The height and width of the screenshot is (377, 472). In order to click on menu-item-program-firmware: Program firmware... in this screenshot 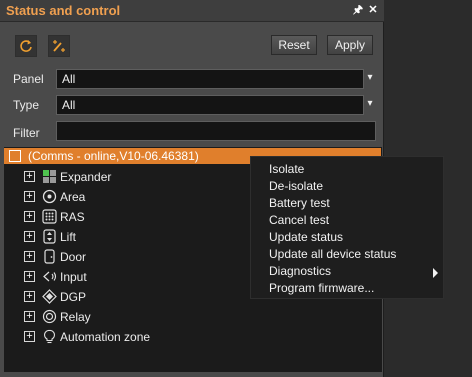, I will do `click(321, 288)`.